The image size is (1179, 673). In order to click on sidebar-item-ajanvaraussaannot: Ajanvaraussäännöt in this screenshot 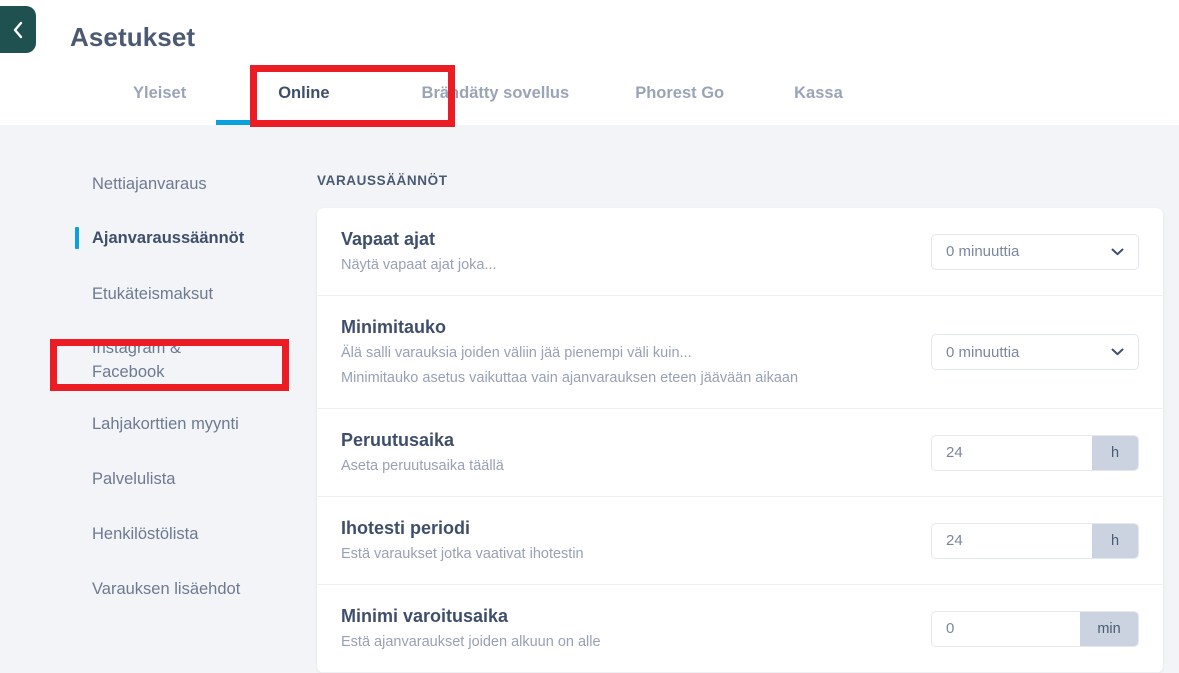, I will do `click(150, 238)`.